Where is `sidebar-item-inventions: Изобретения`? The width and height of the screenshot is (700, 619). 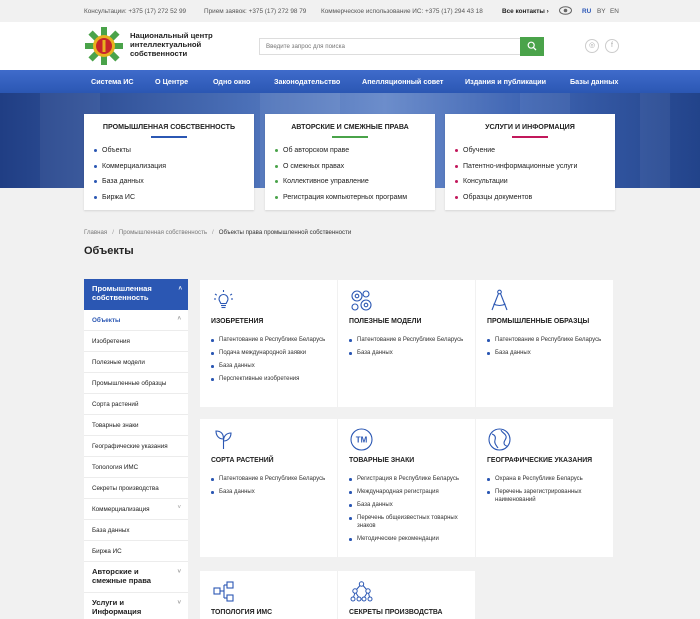 sidebar-item-inventions: Изобретения is located at coordinates (136, 341).